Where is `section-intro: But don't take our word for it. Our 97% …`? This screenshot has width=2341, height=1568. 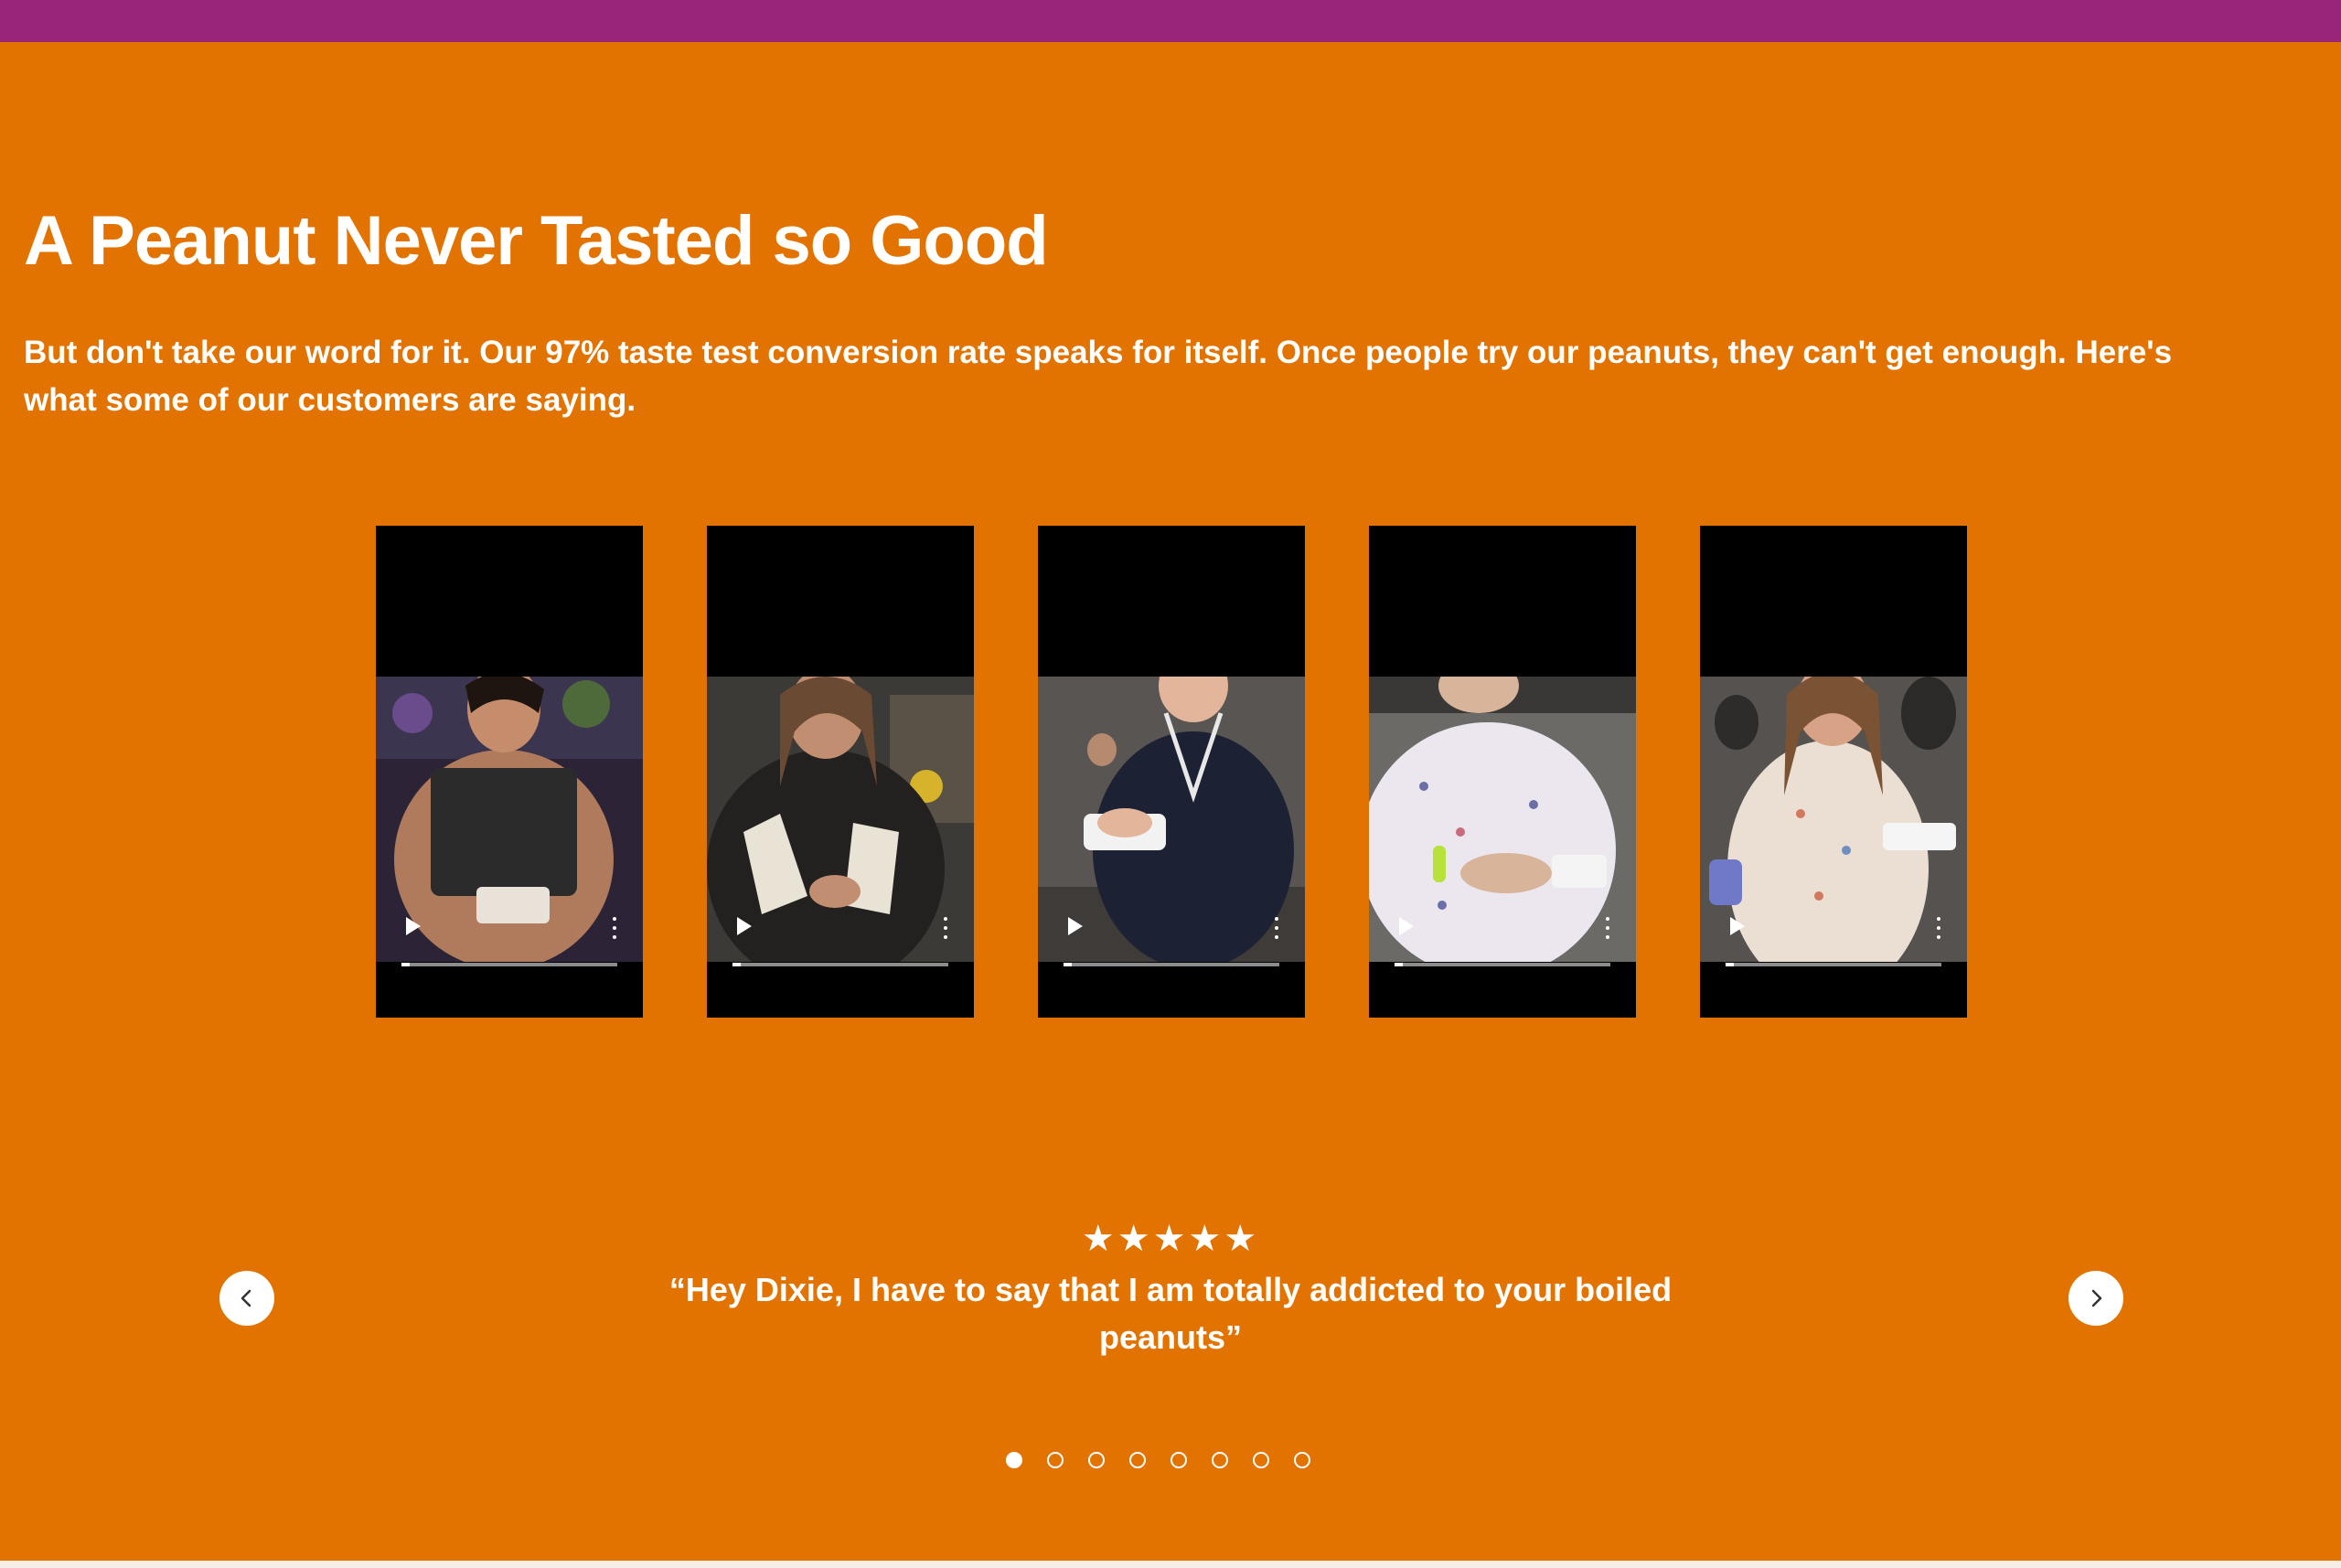
section-intro: But don't take our word for it. Our 97% … is located at coordinates (1098, 376).